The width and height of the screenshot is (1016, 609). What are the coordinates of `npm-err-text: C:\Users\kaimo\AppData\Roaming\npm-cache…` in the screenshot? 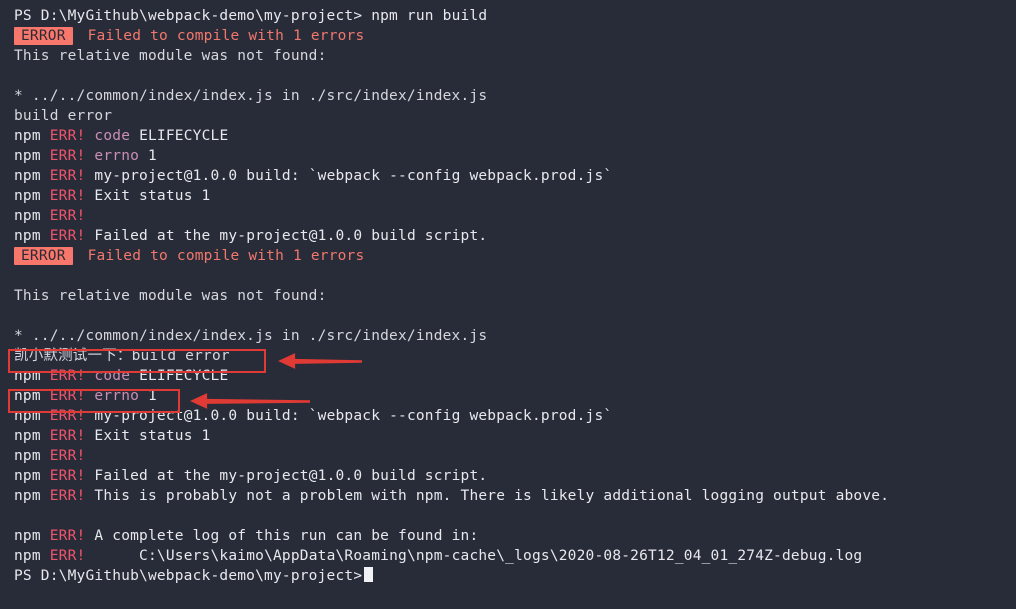 It's located at (474, 556).